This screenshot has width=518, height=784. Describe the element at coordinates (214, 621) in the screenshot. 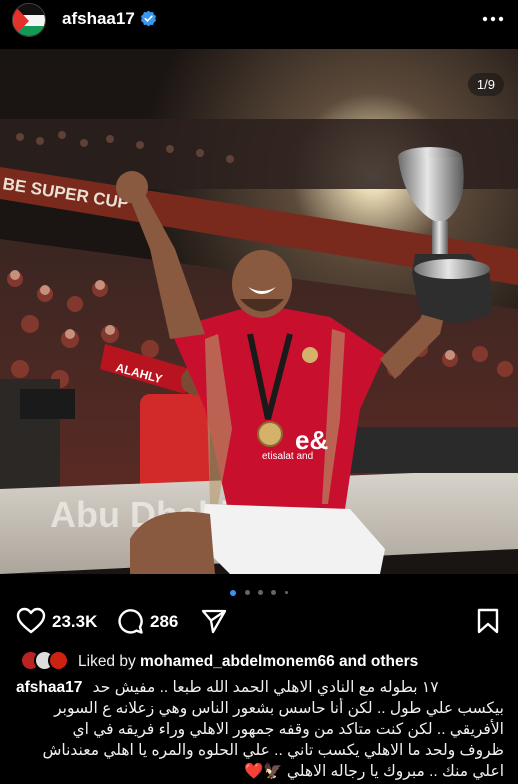

I see `share-icon` at that location.